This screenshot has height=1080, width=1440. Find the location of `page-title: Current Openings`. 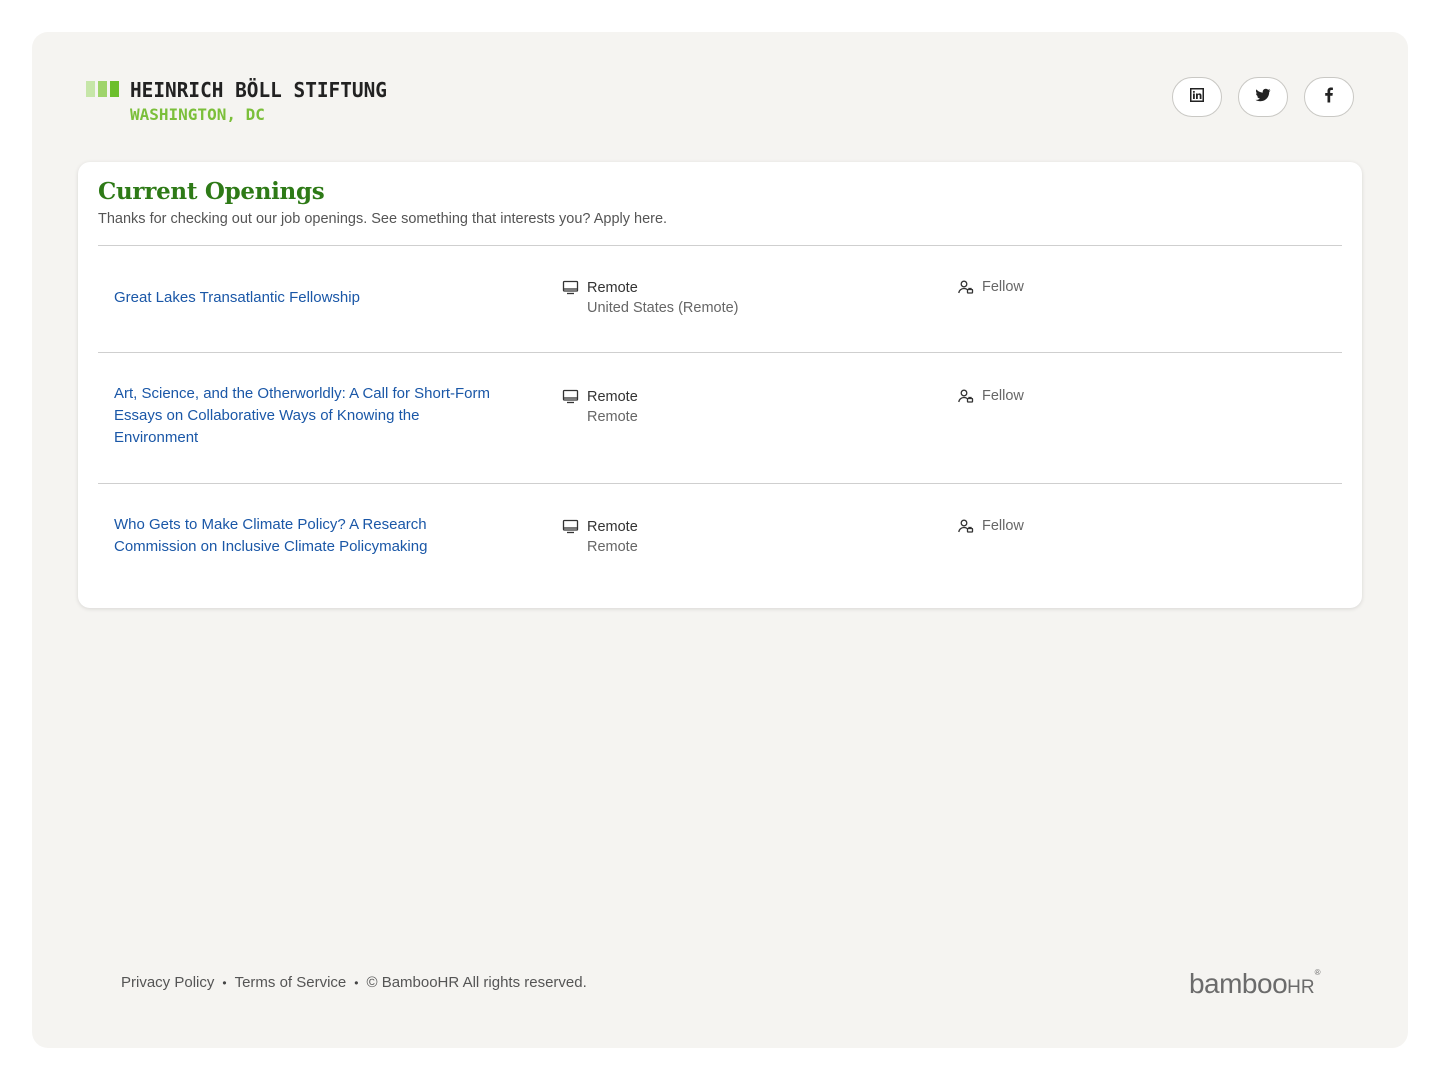

page-title: Current Openings is located at coordinates (211, 191).